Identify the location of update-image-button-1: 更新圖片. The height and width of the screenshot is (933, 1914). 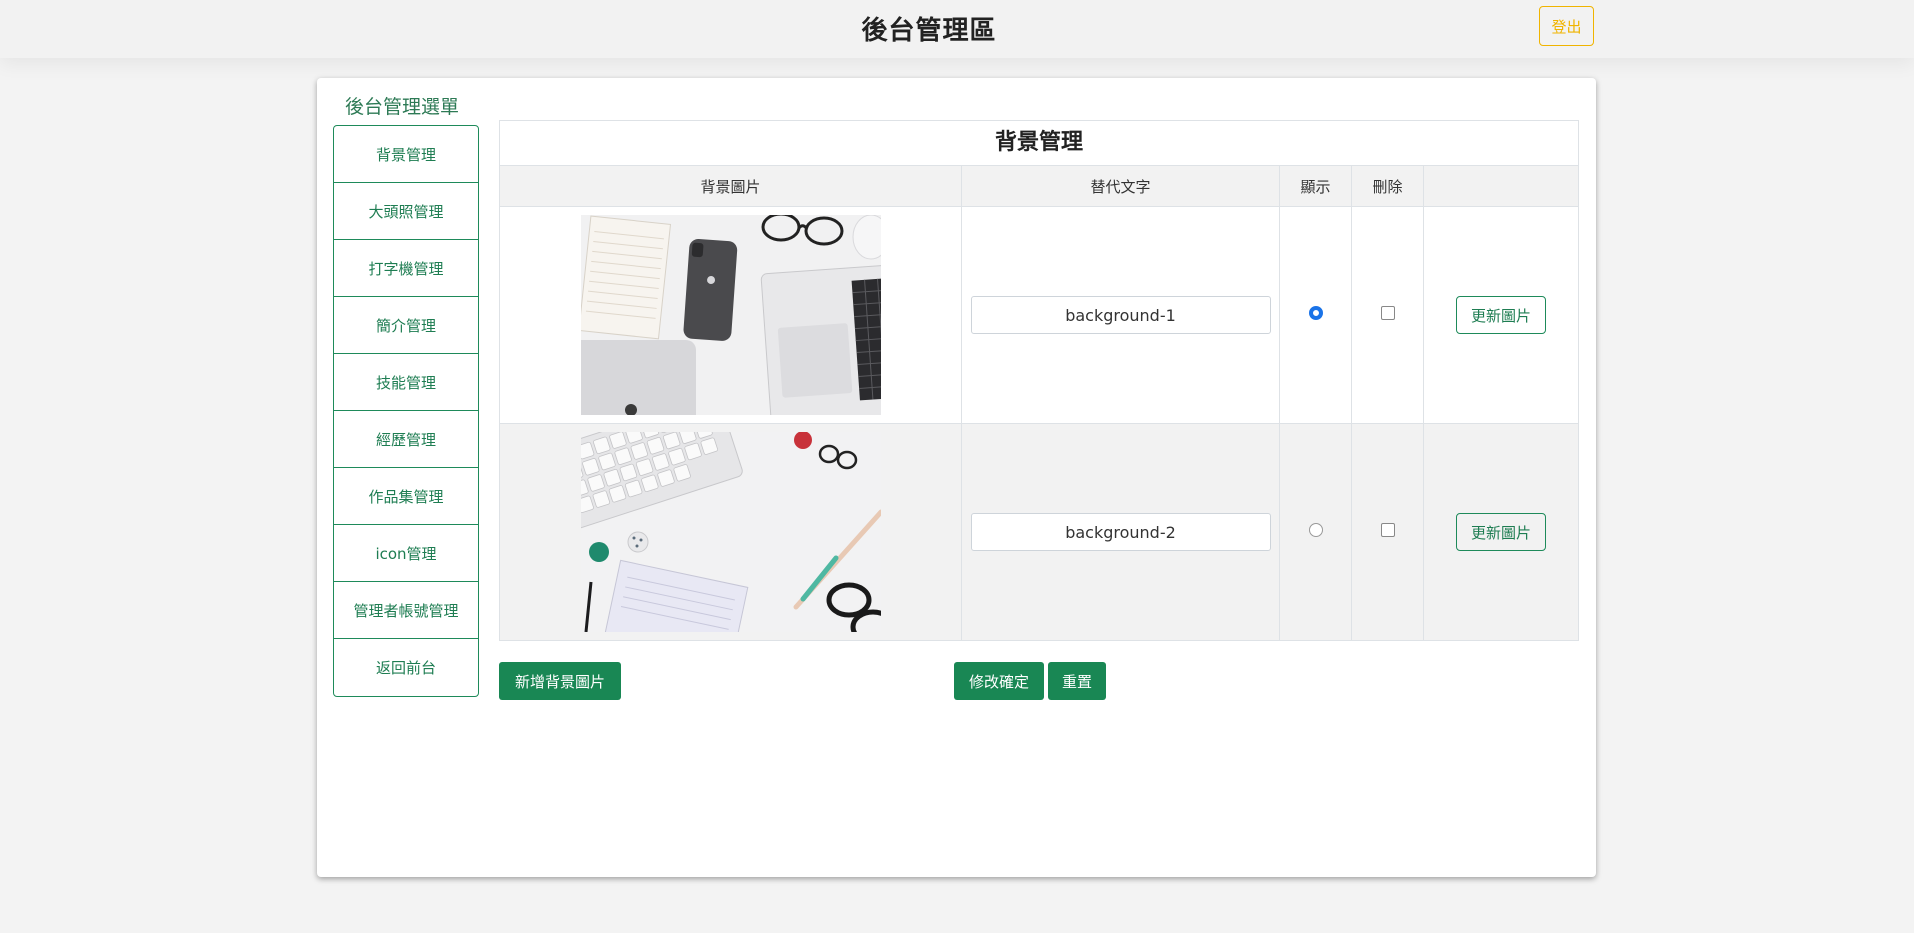
(1501, 315).